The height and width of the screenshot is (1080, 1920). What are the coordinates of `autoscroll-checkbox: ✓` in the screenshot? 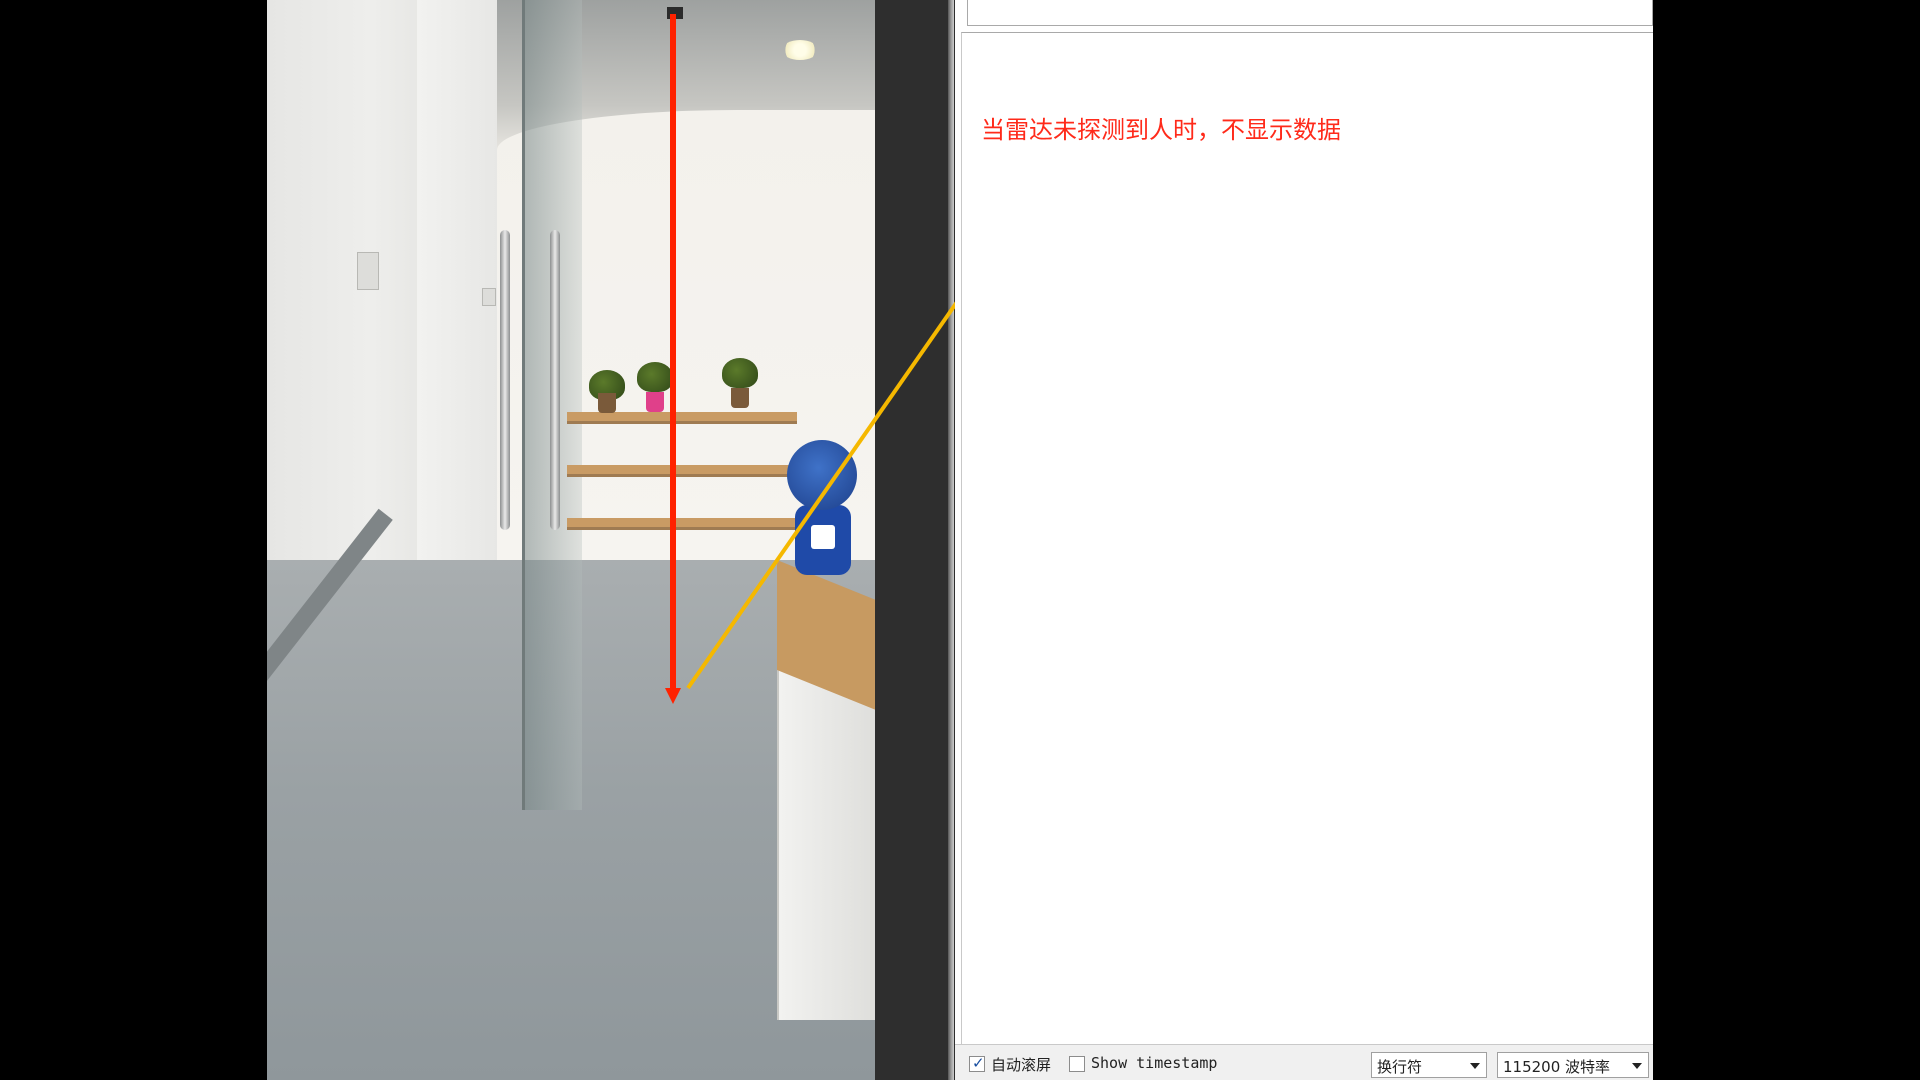 It's located at (977, 1063).